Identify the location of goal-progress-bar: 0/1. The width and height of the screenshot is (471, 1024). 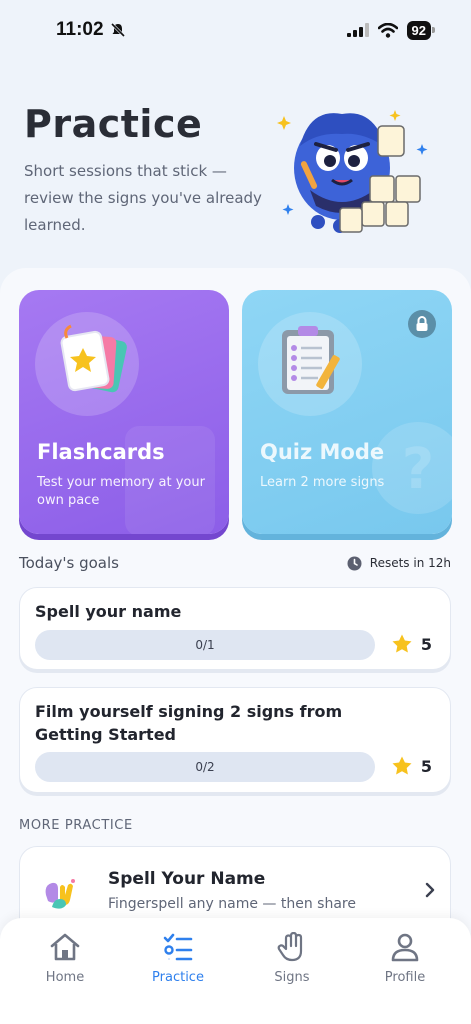
(205, 645).